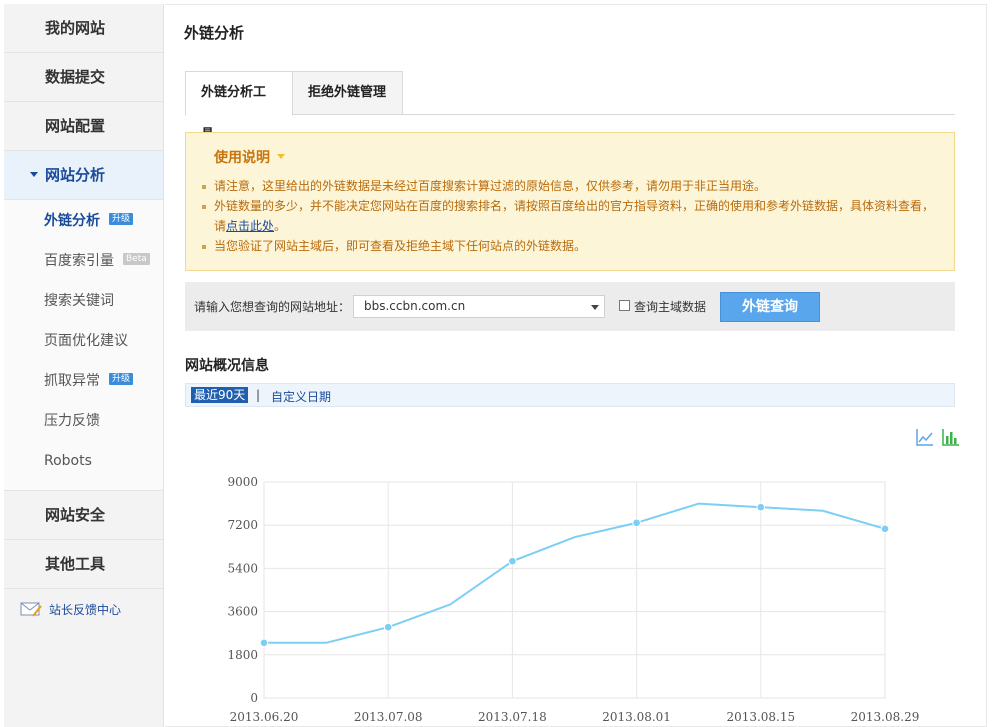 This screenshot has width=992, height=727. I want to click on y-tick-label: 7200, so click(242, 525).